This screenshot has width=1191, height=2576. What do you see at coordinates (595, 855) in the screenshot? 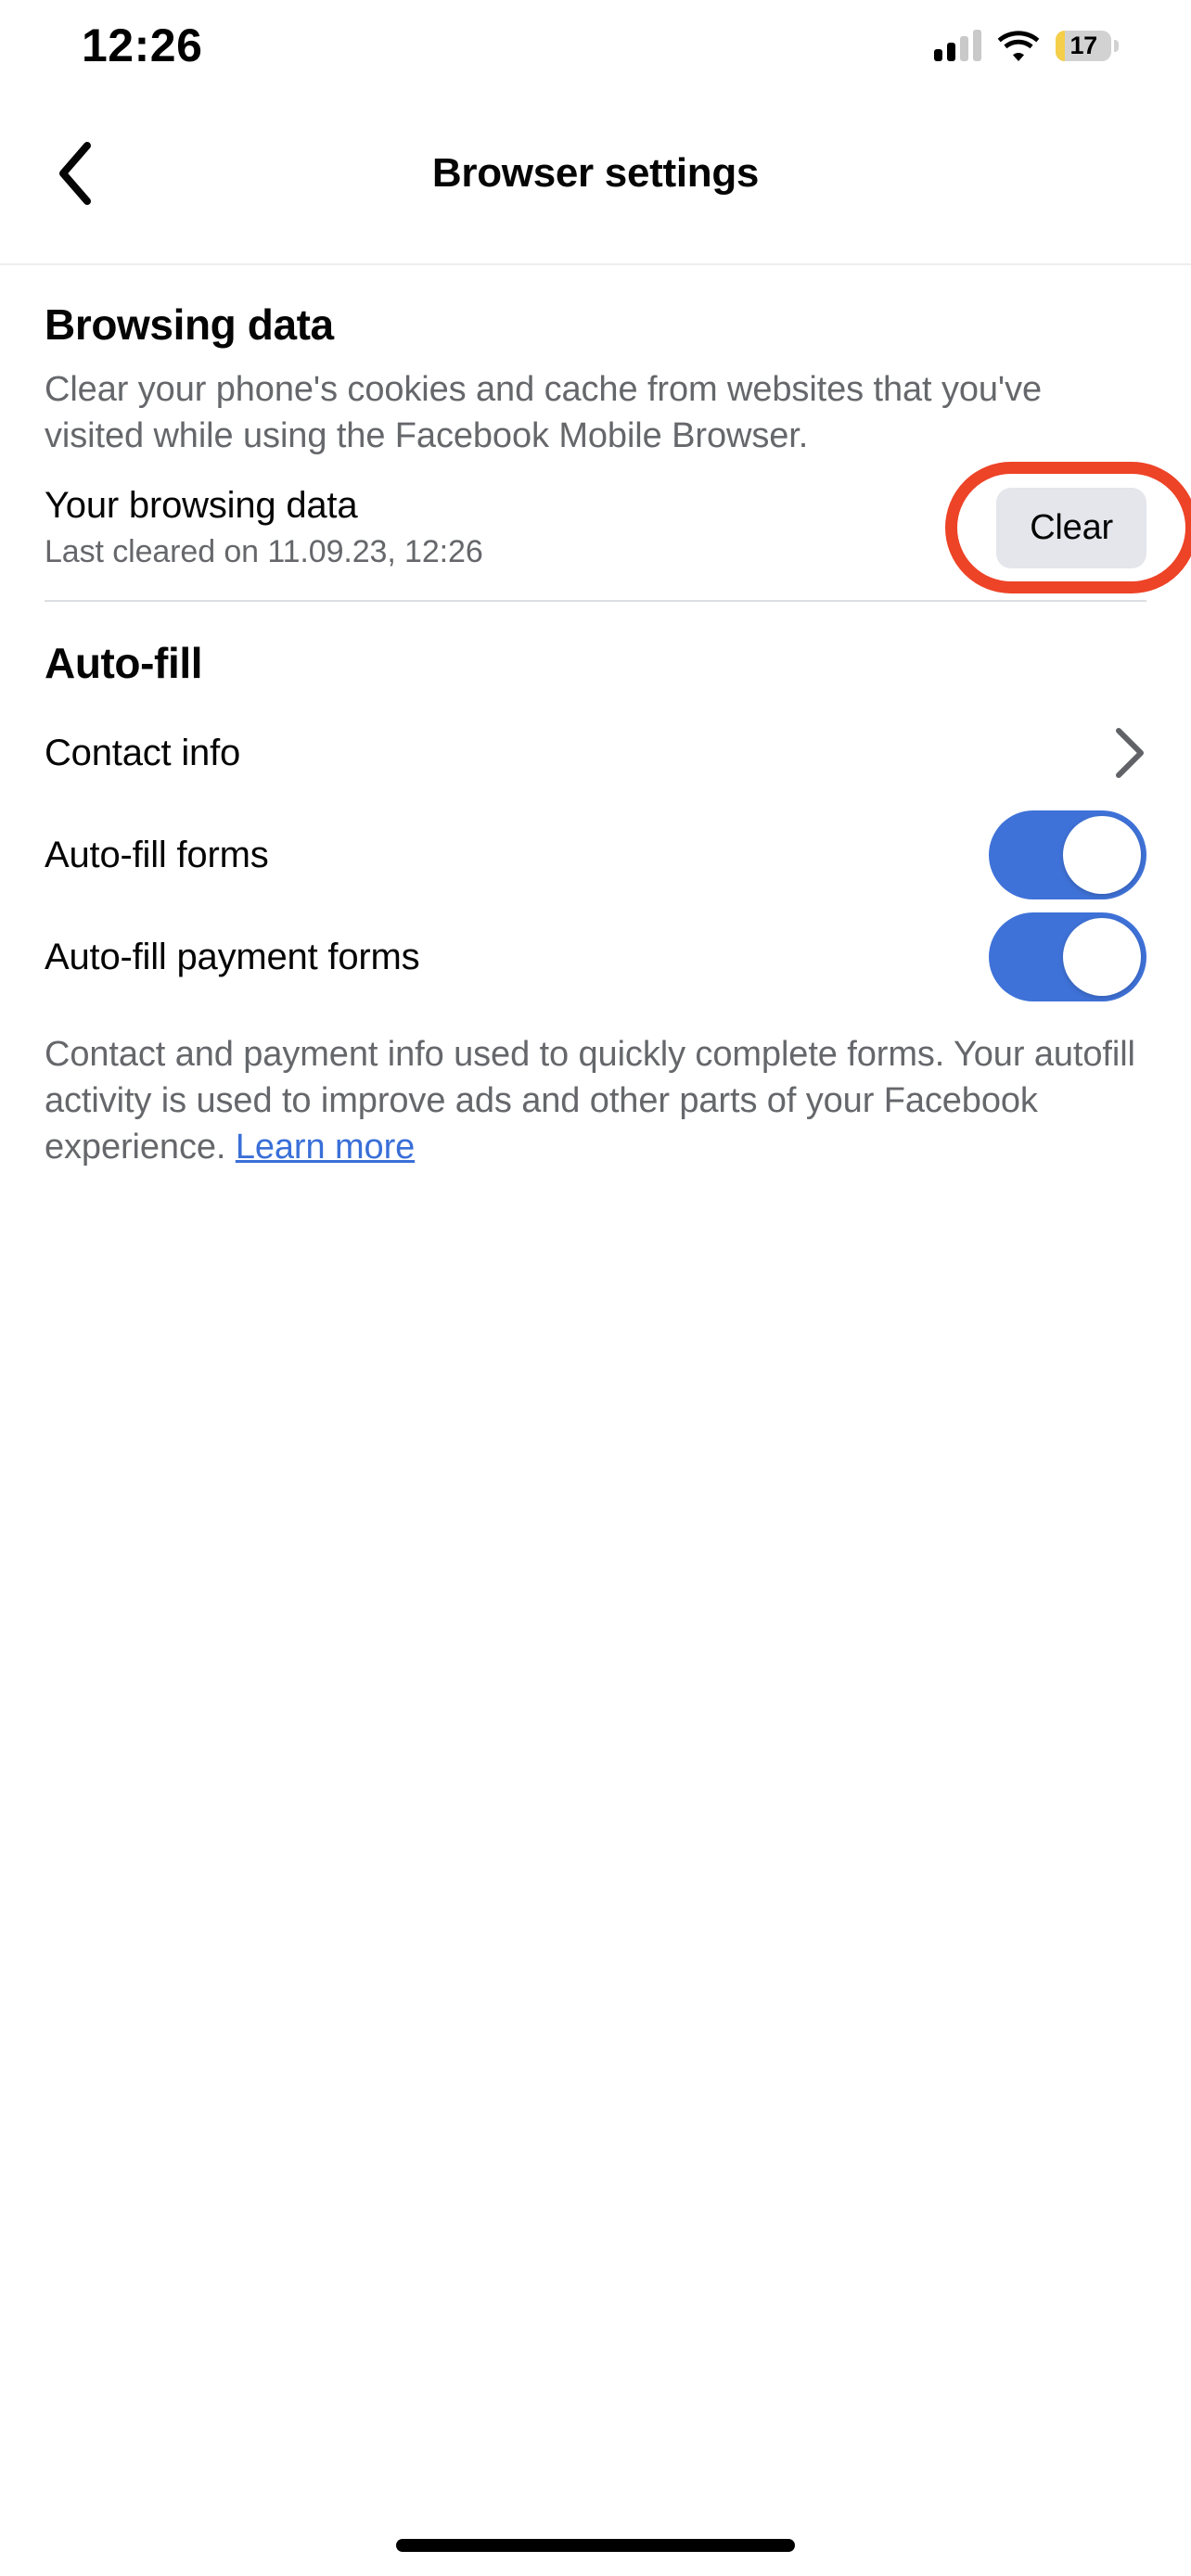
I see `auto-fill-forms-row: Auto-fill forms` at bounding box center [595, 855].